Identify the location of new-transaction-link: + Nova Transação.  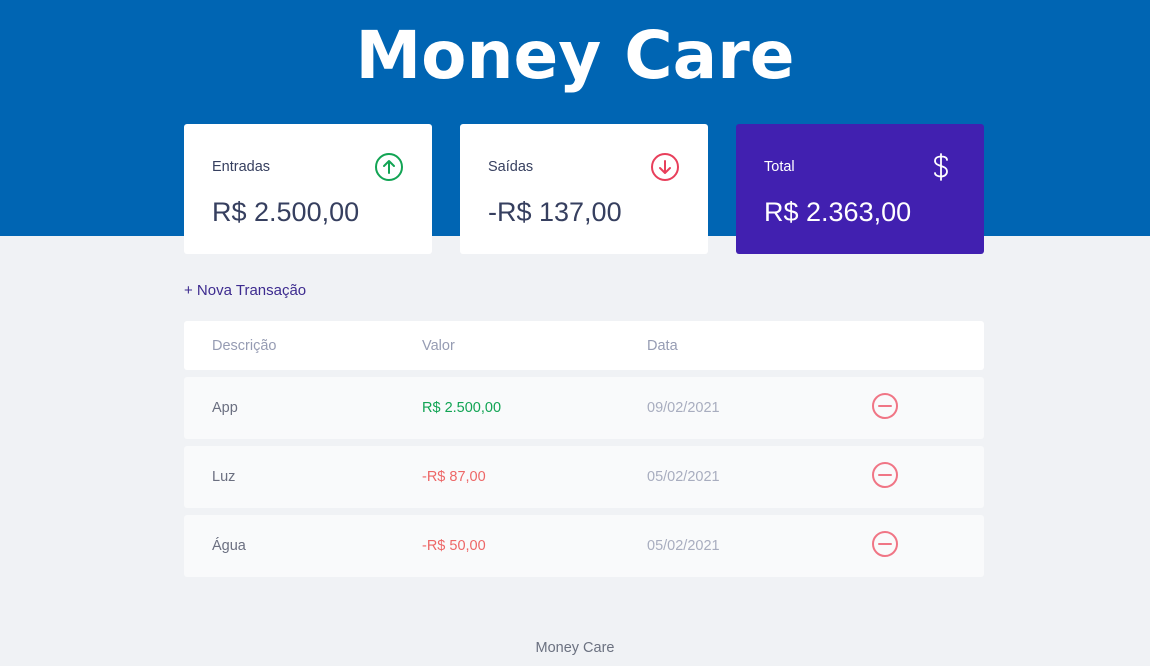
(245, 290).